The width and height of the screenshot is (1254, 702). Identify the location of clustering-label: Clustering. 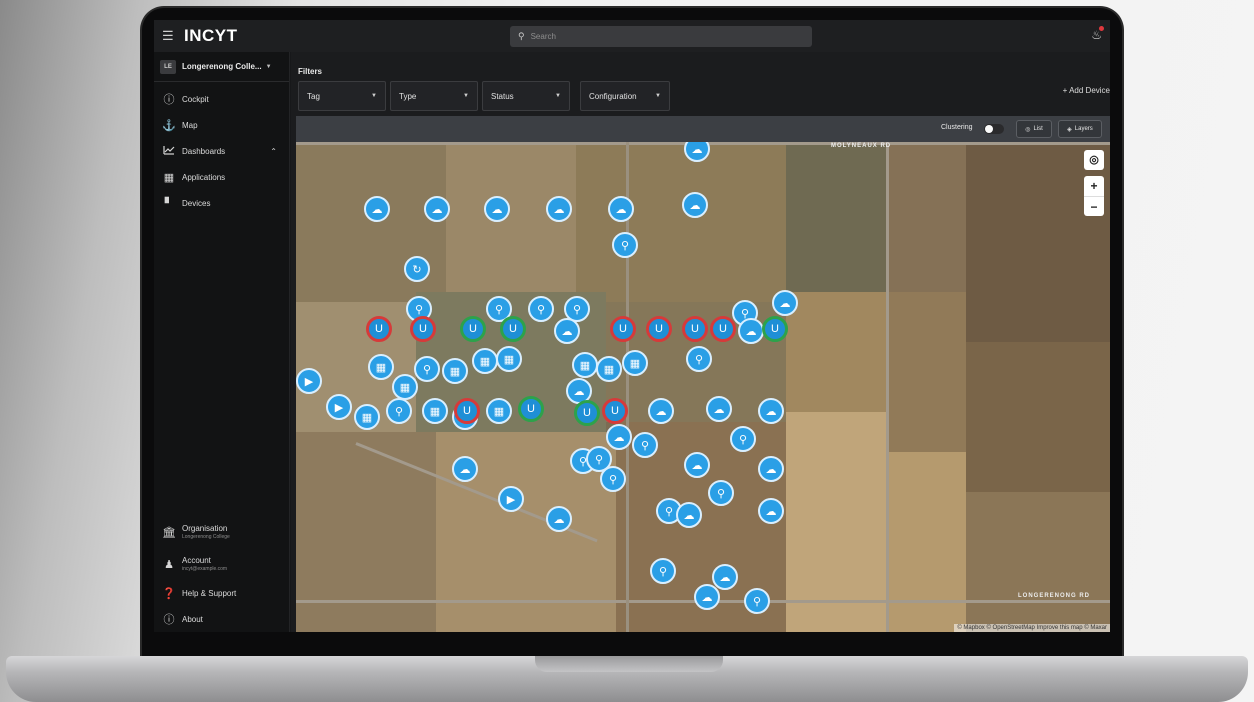
(957, 127).